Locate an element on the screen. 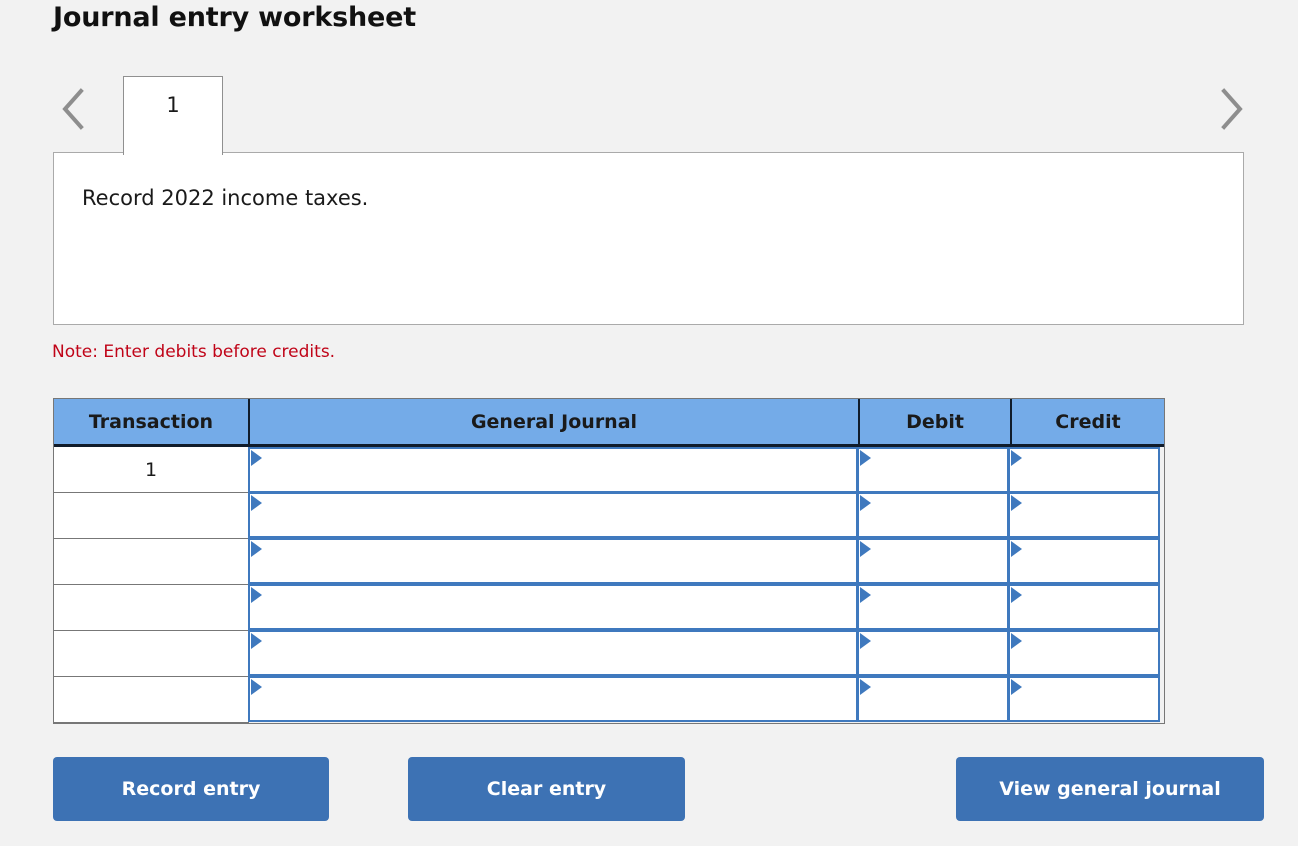  page-title: Journal entry worksheet is located at coordinates (234, 17).